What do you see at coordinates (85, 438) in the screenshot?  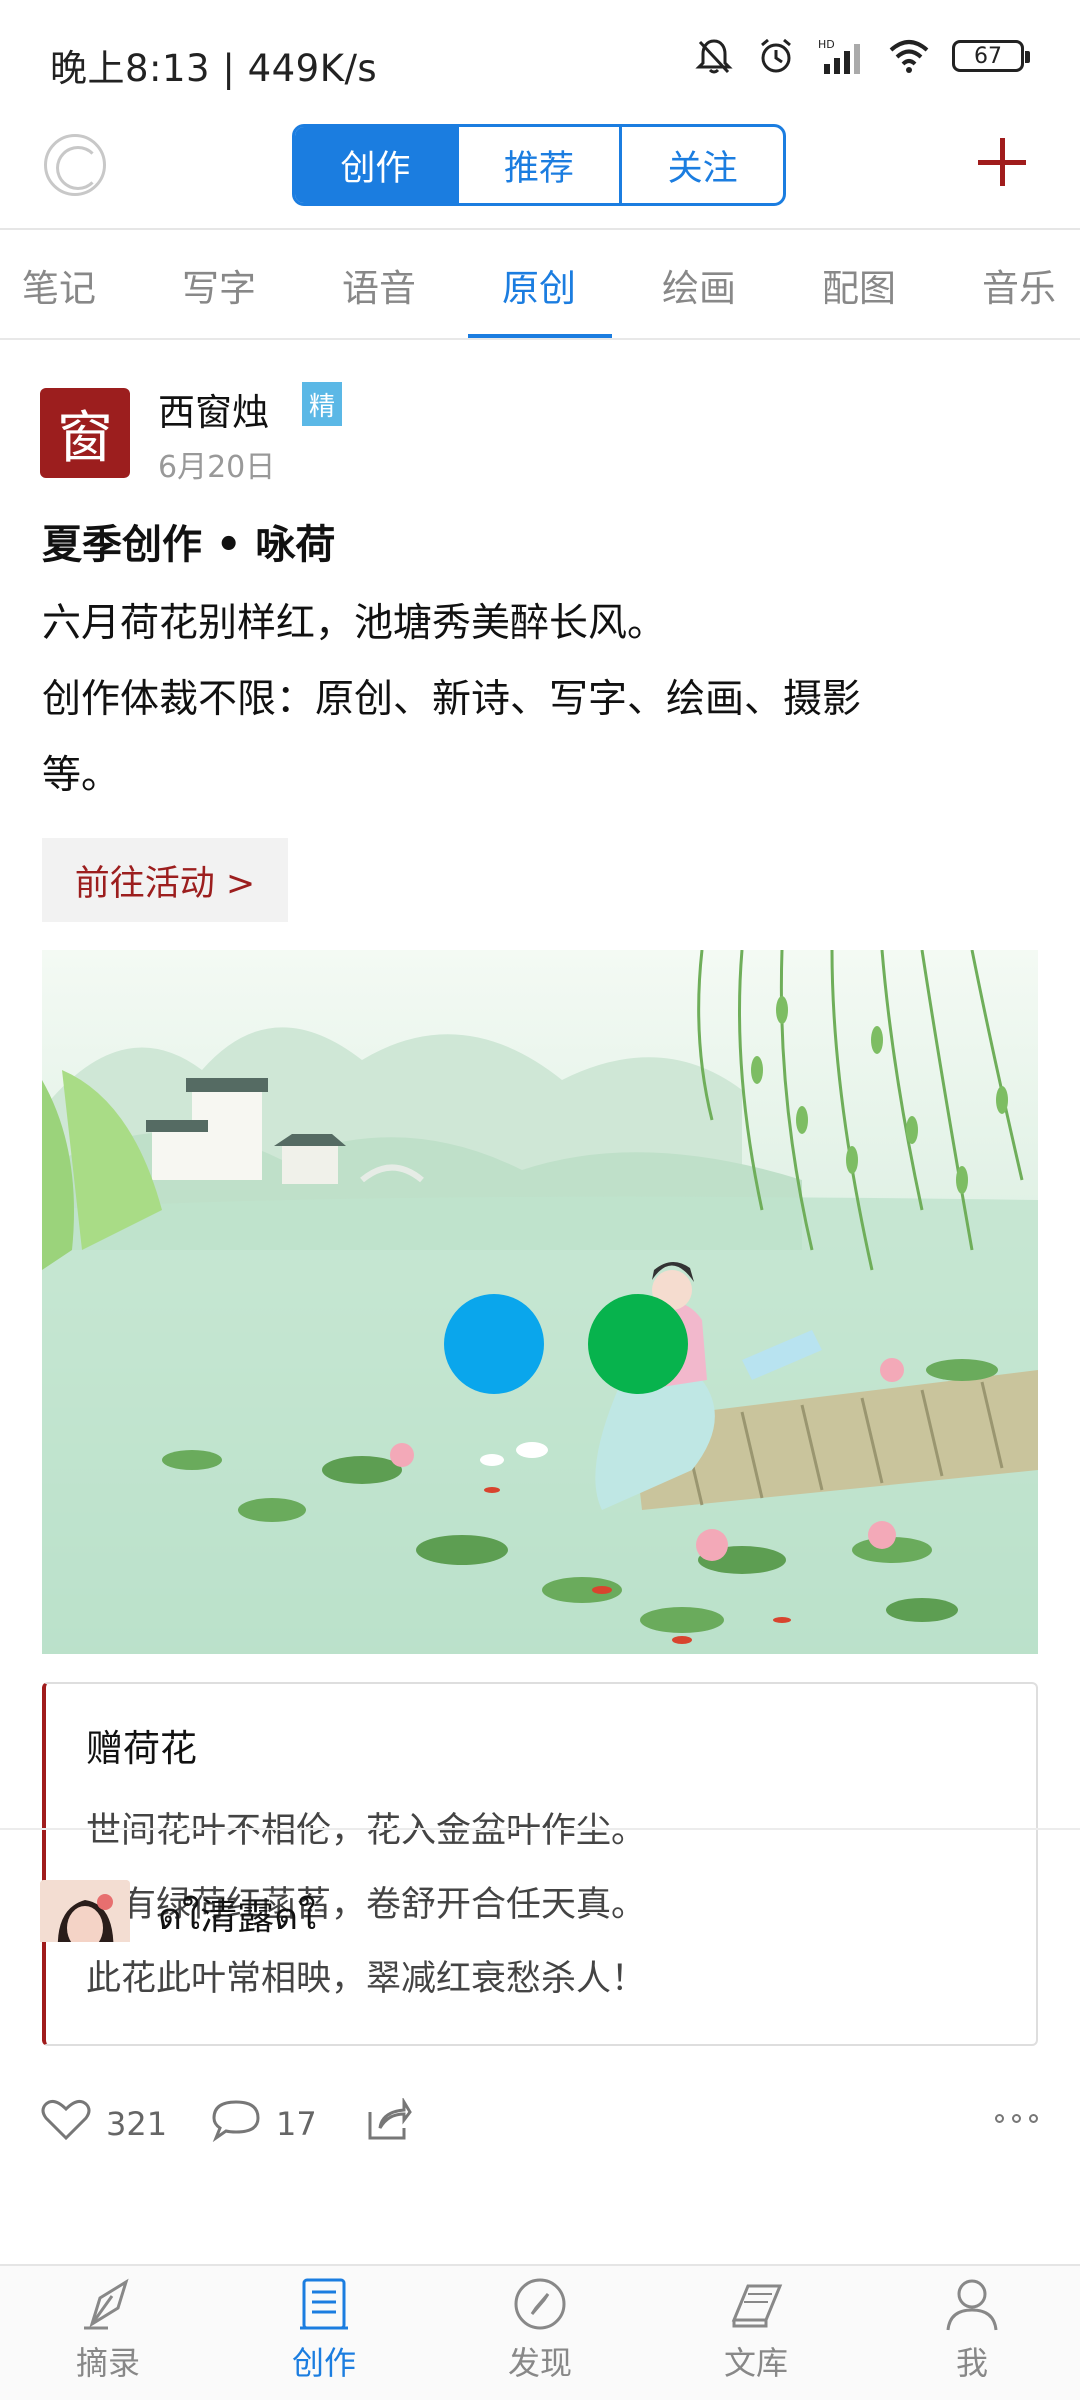 I see `avatar-glyph: 窗` at bounding box center [85, 438].